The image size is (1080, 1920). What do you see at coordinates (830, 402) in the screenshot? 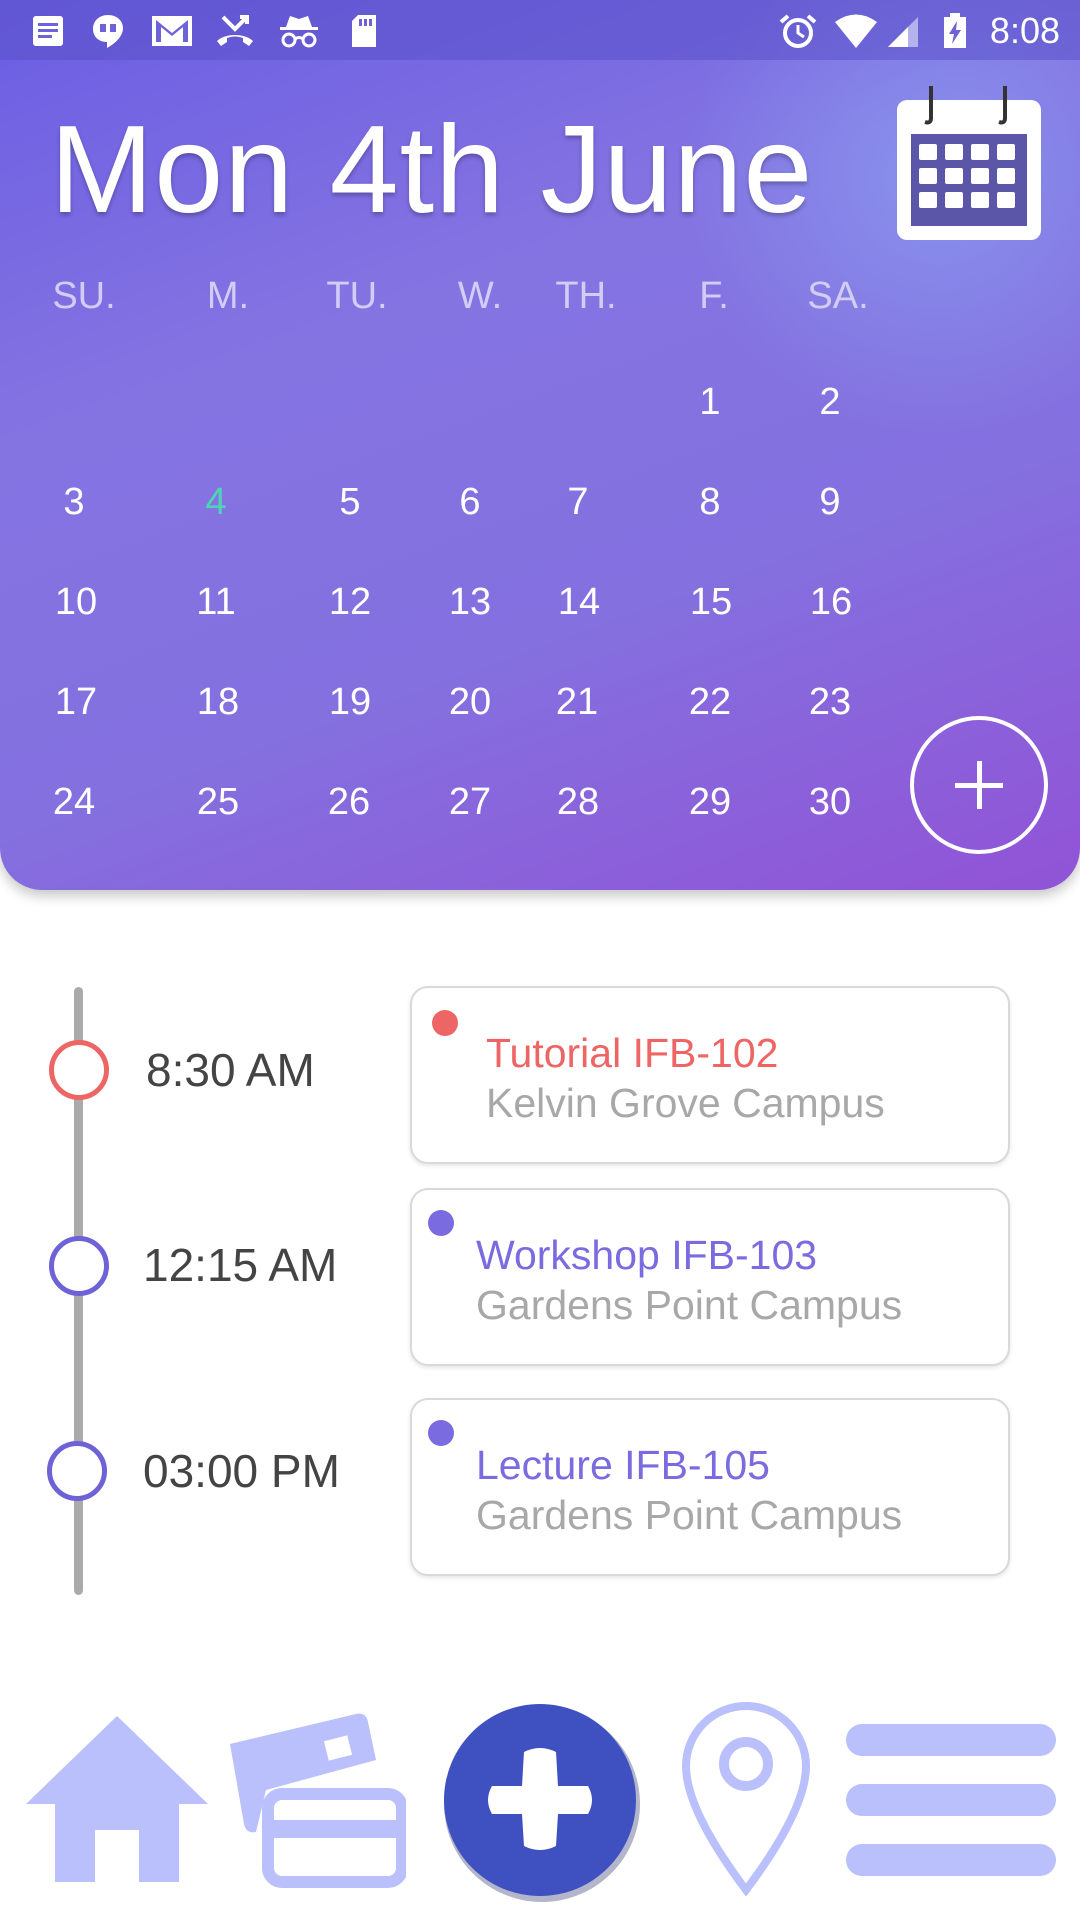
I see `calendar-day: 2` at bounding box center [830, 402].